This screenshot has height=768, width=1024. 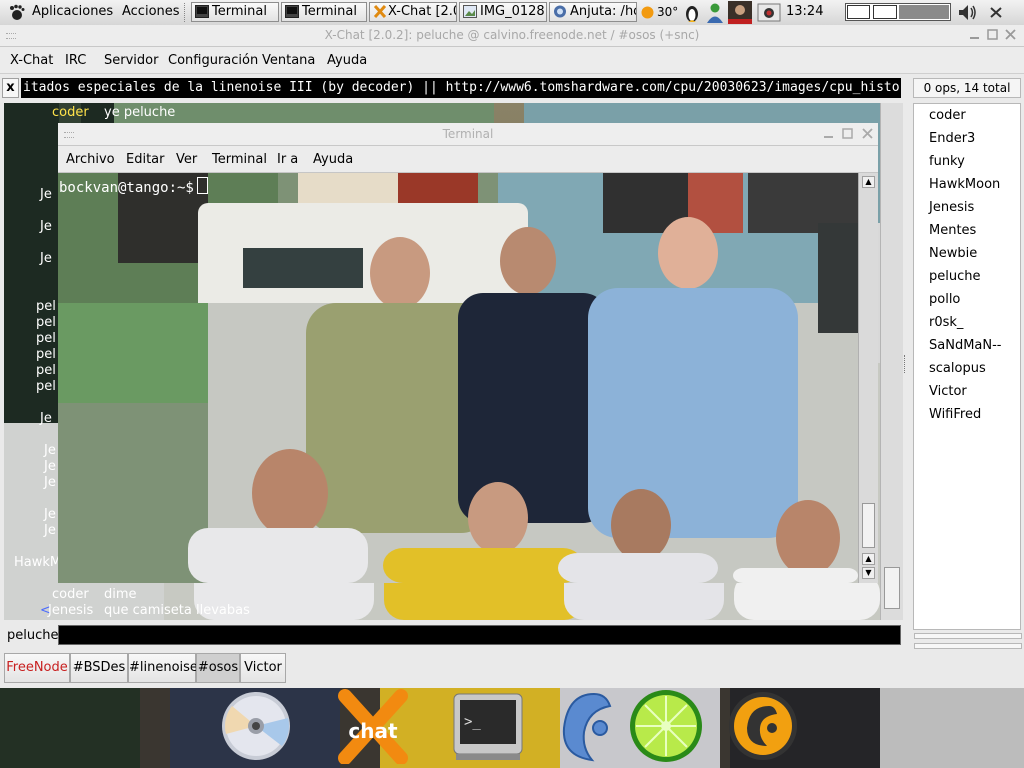 I want to click on user-item: Ender3, so click(x=952, y=138).